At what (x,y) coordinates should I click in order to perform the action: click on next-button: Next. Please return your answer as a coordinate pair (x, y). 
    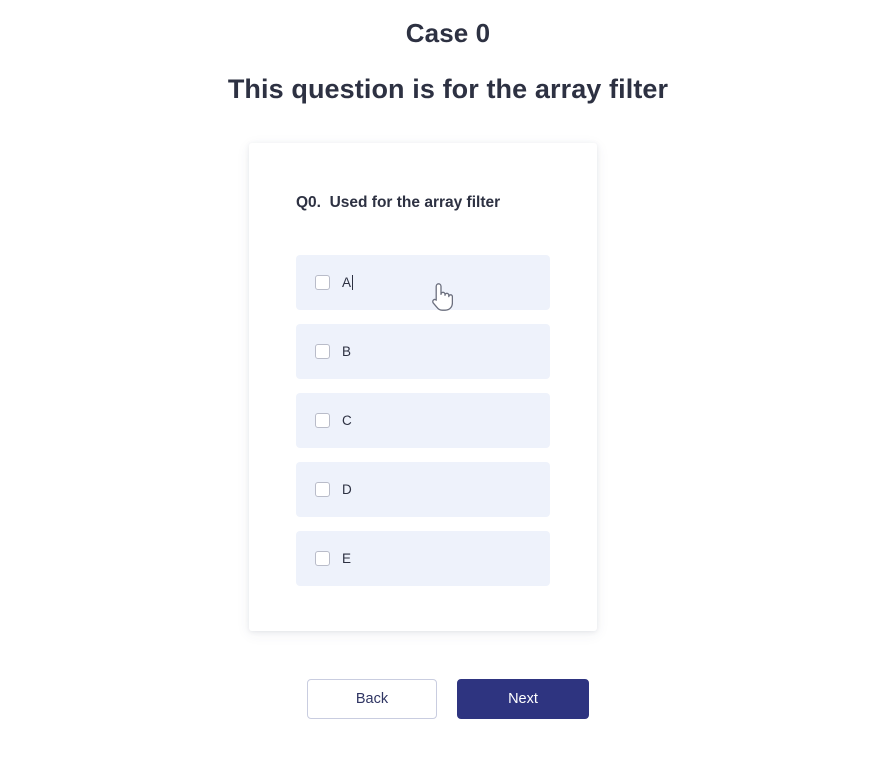
    Looking at the image, I should click on (523, 699).